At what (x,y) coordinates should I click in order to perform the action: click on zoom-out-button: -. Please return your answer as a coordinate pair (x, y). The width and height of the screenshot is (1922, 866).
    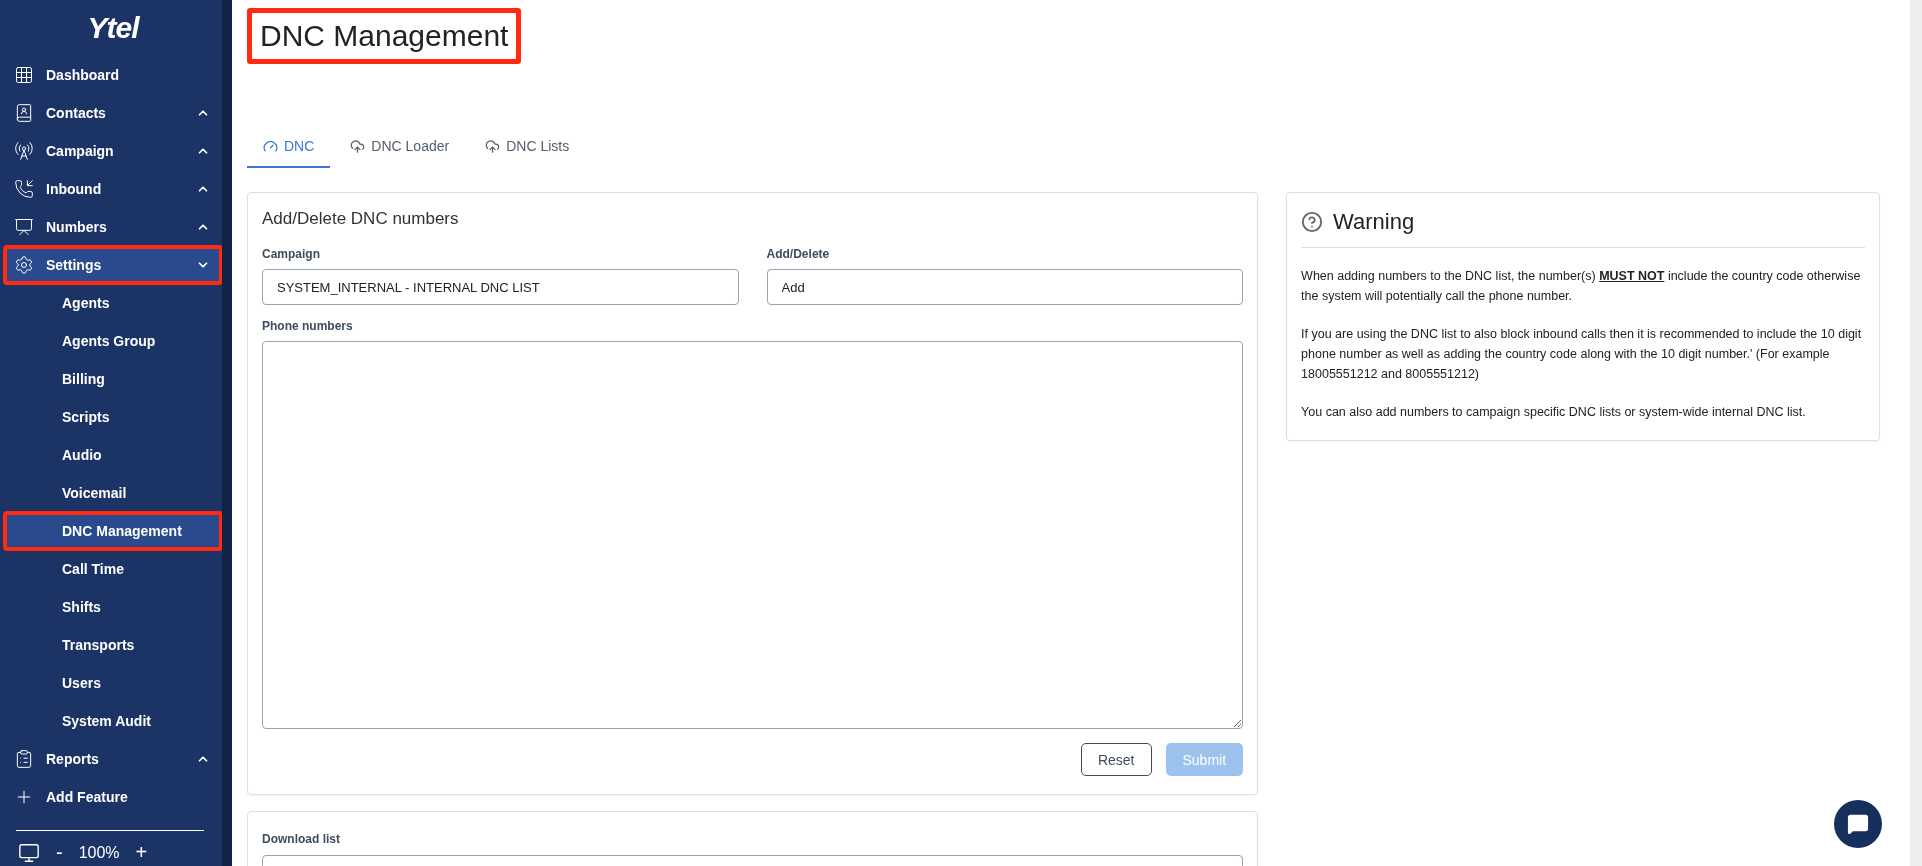
    Looking at the image, I should click on (59, 852).